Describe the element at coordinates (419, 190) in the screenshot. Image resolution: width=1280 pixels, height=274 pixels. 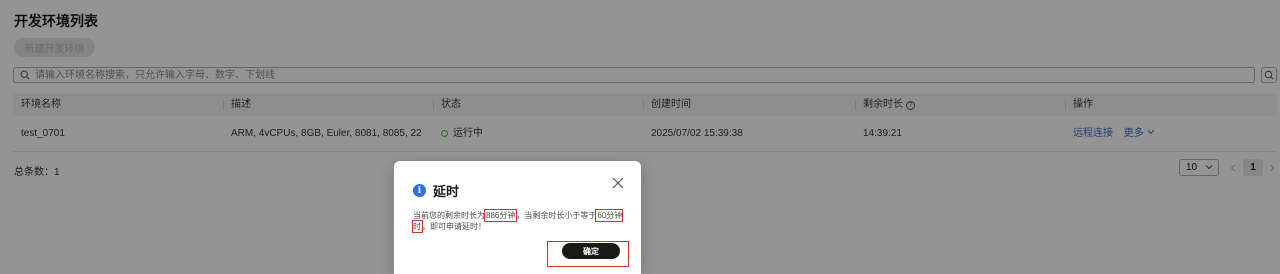
I see `info-icon: i` at that location.